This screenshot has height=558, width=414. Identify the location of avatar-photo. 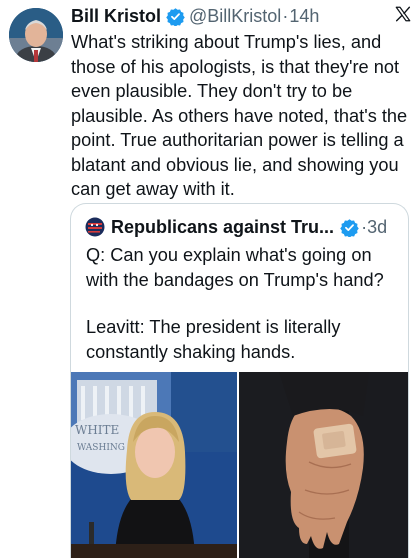
(36, 35).